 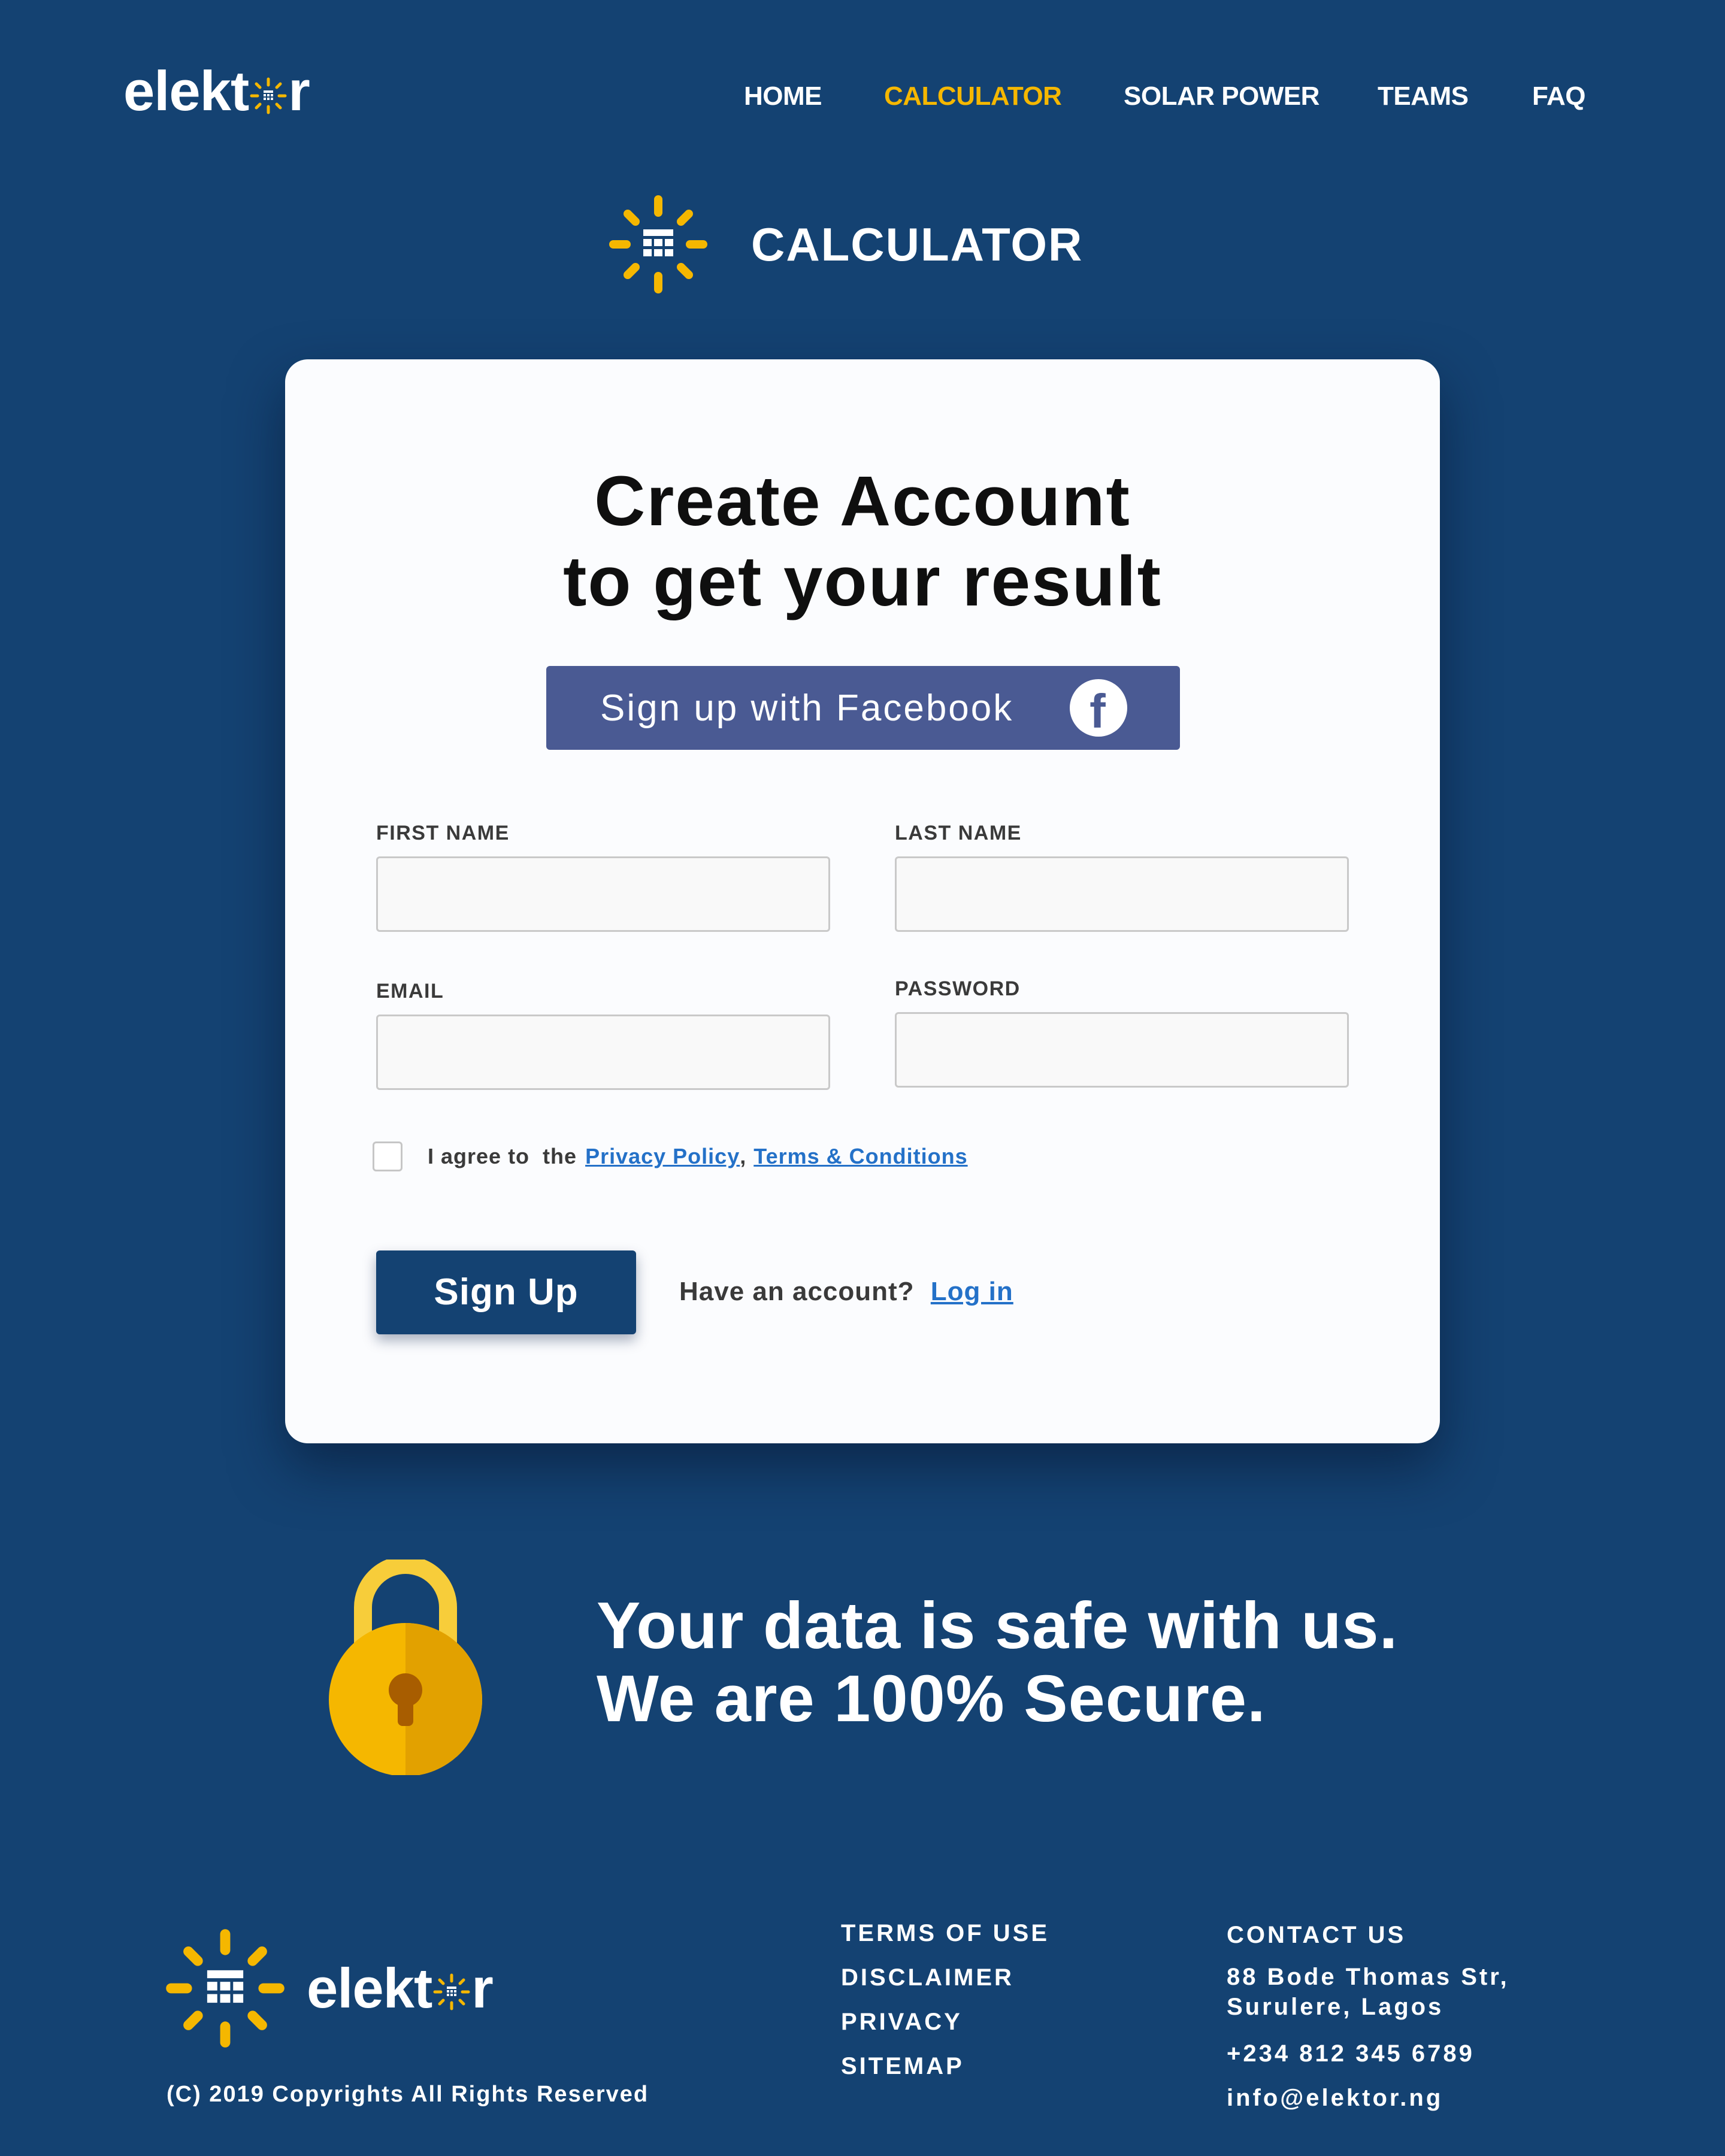 I want to click on nav-calculator: CALCULATOR, so click(x=1004, y=96).